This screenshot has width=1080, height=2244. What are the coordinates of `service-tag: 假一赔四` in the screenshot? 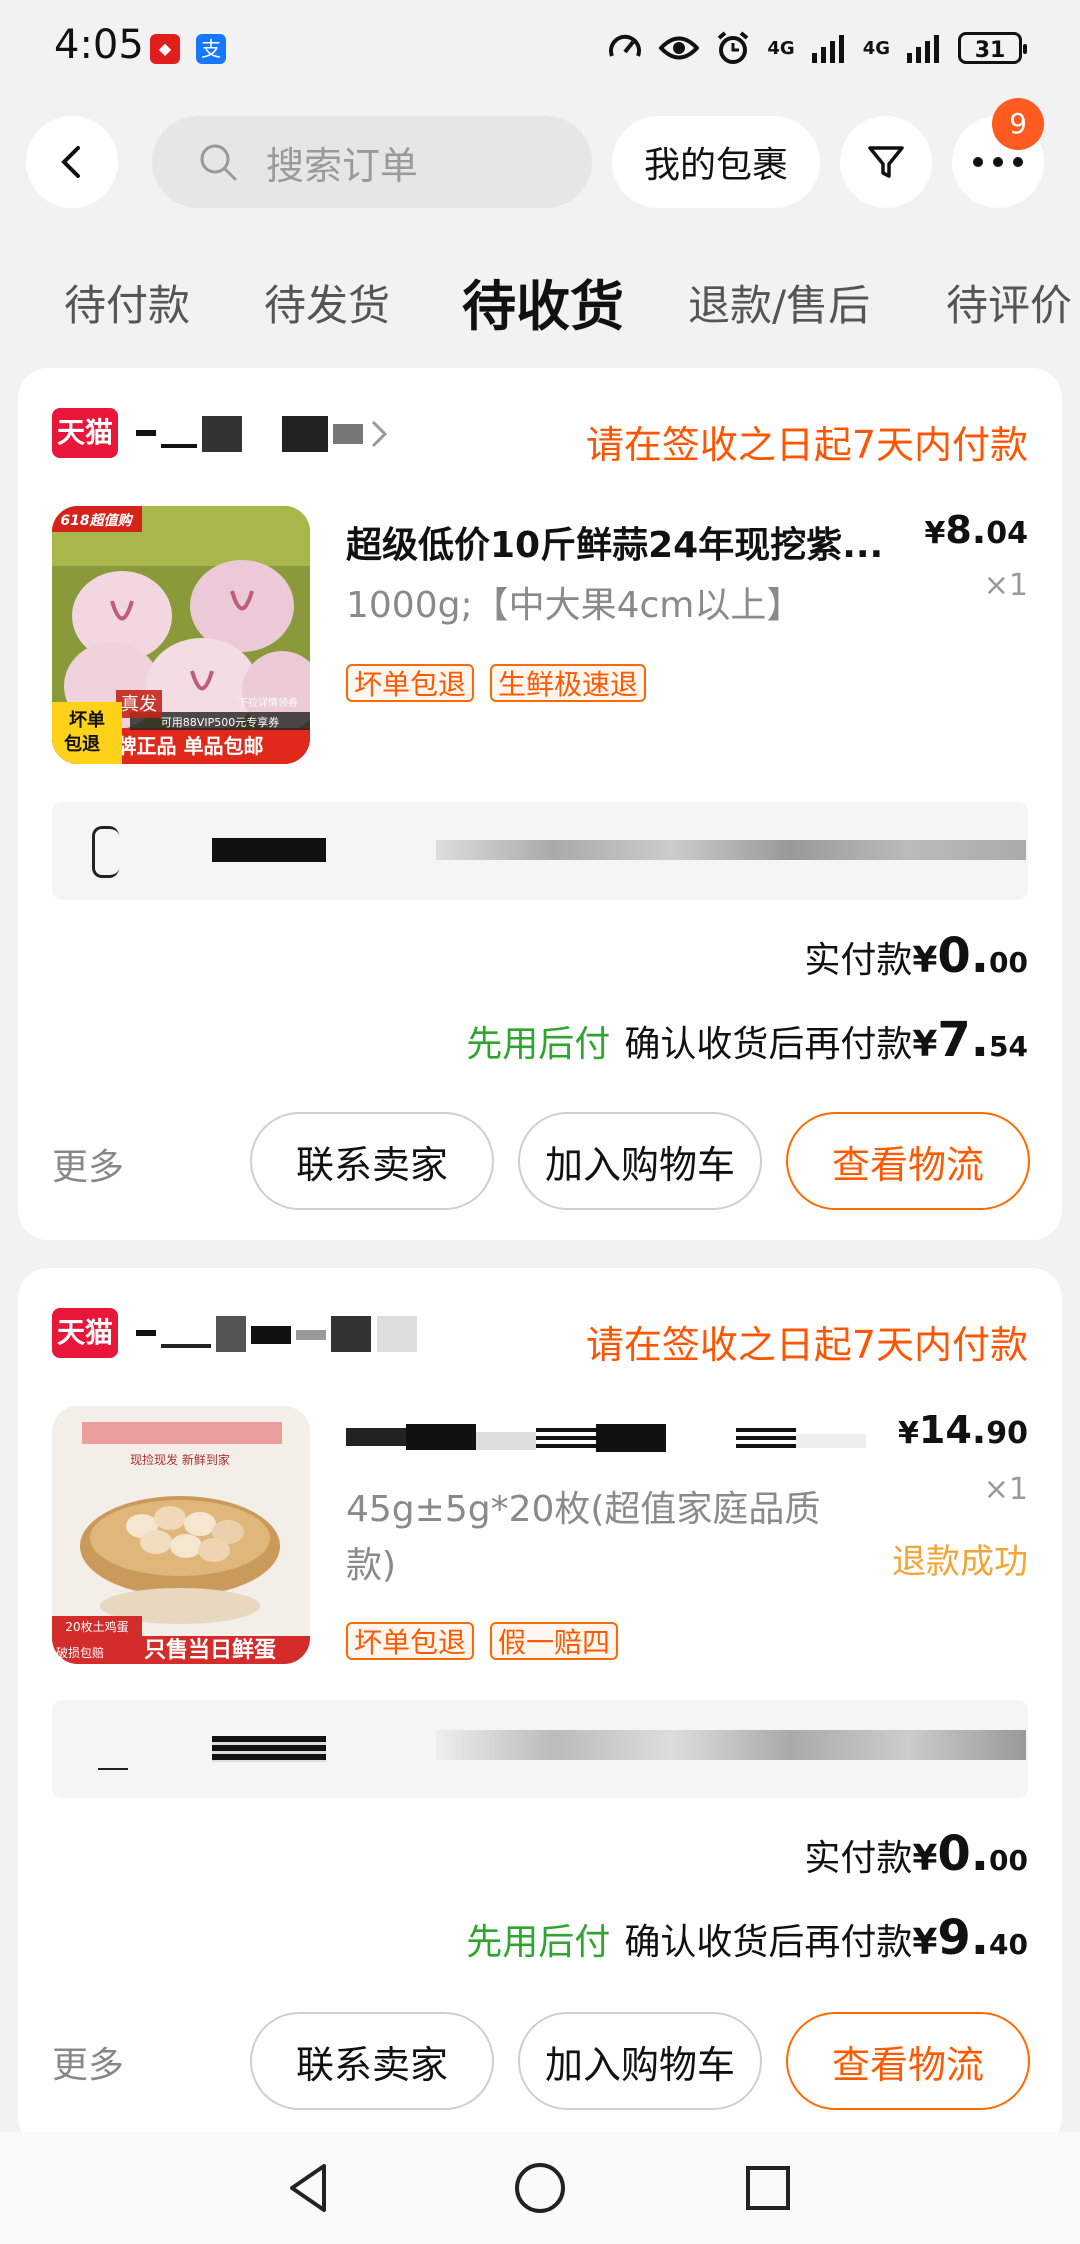 It's located at (554, 1641).